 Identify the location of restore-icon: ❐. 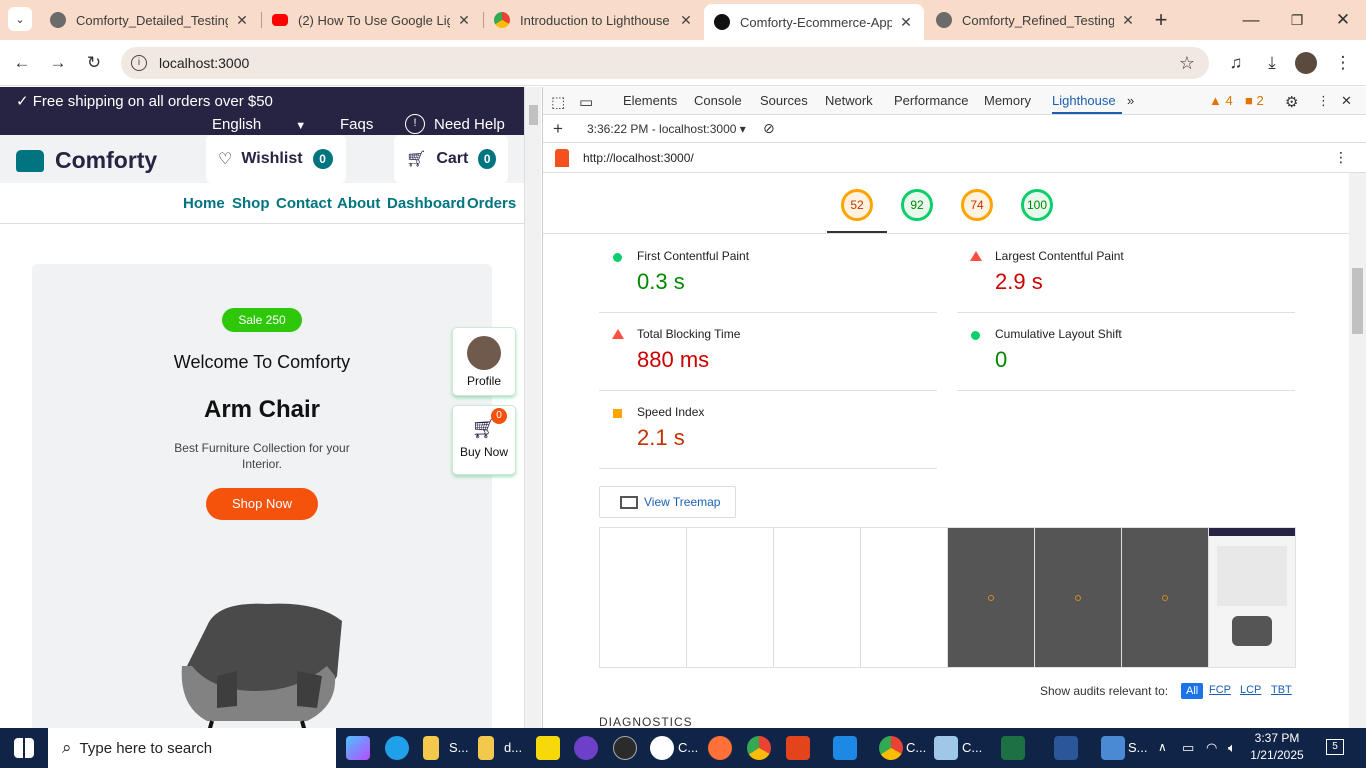
(1297, 20).